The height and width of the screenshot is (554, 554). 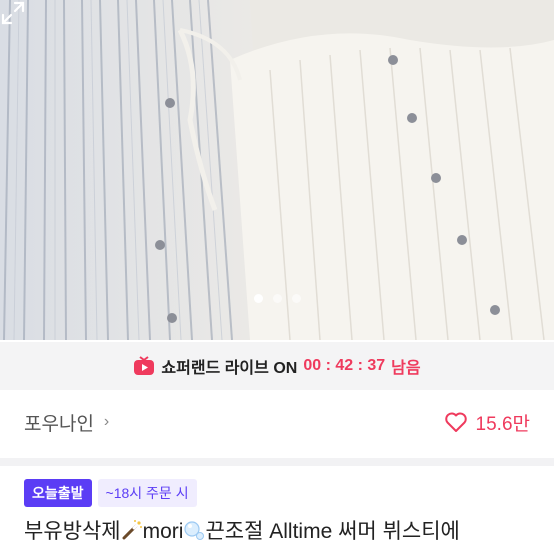 I want to click on live-countdown-suffix: 남음, so click(x=406, y=368).